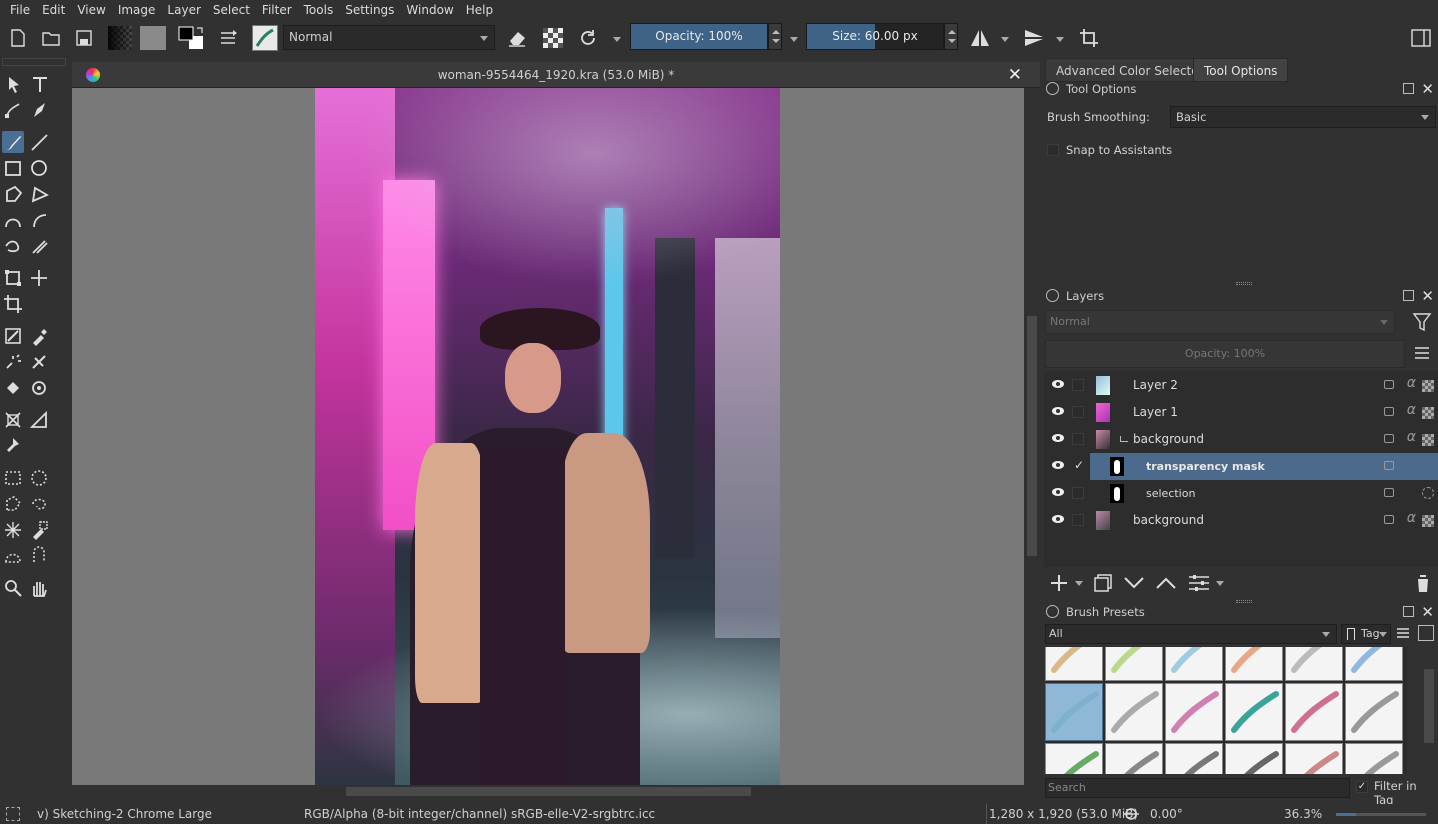  What do you see at coordinates (1134, 664) in the screenshot?
I see `preset-blender-icon` at bounding box center [1134, 664].